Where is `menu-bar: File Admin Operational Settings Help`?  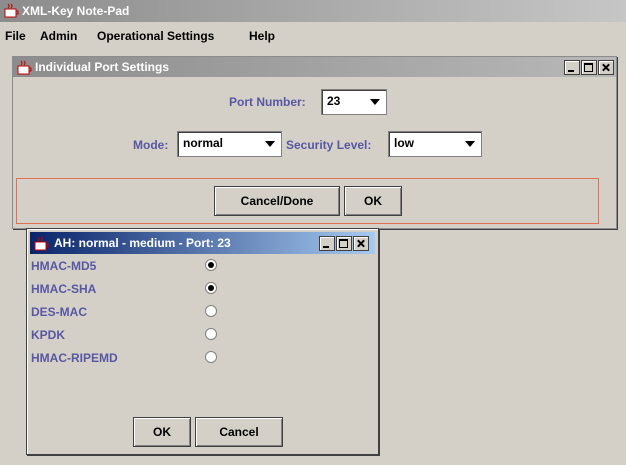 menu-bar: File Admin Operational Settings Help is located at coordinates (313, 37).